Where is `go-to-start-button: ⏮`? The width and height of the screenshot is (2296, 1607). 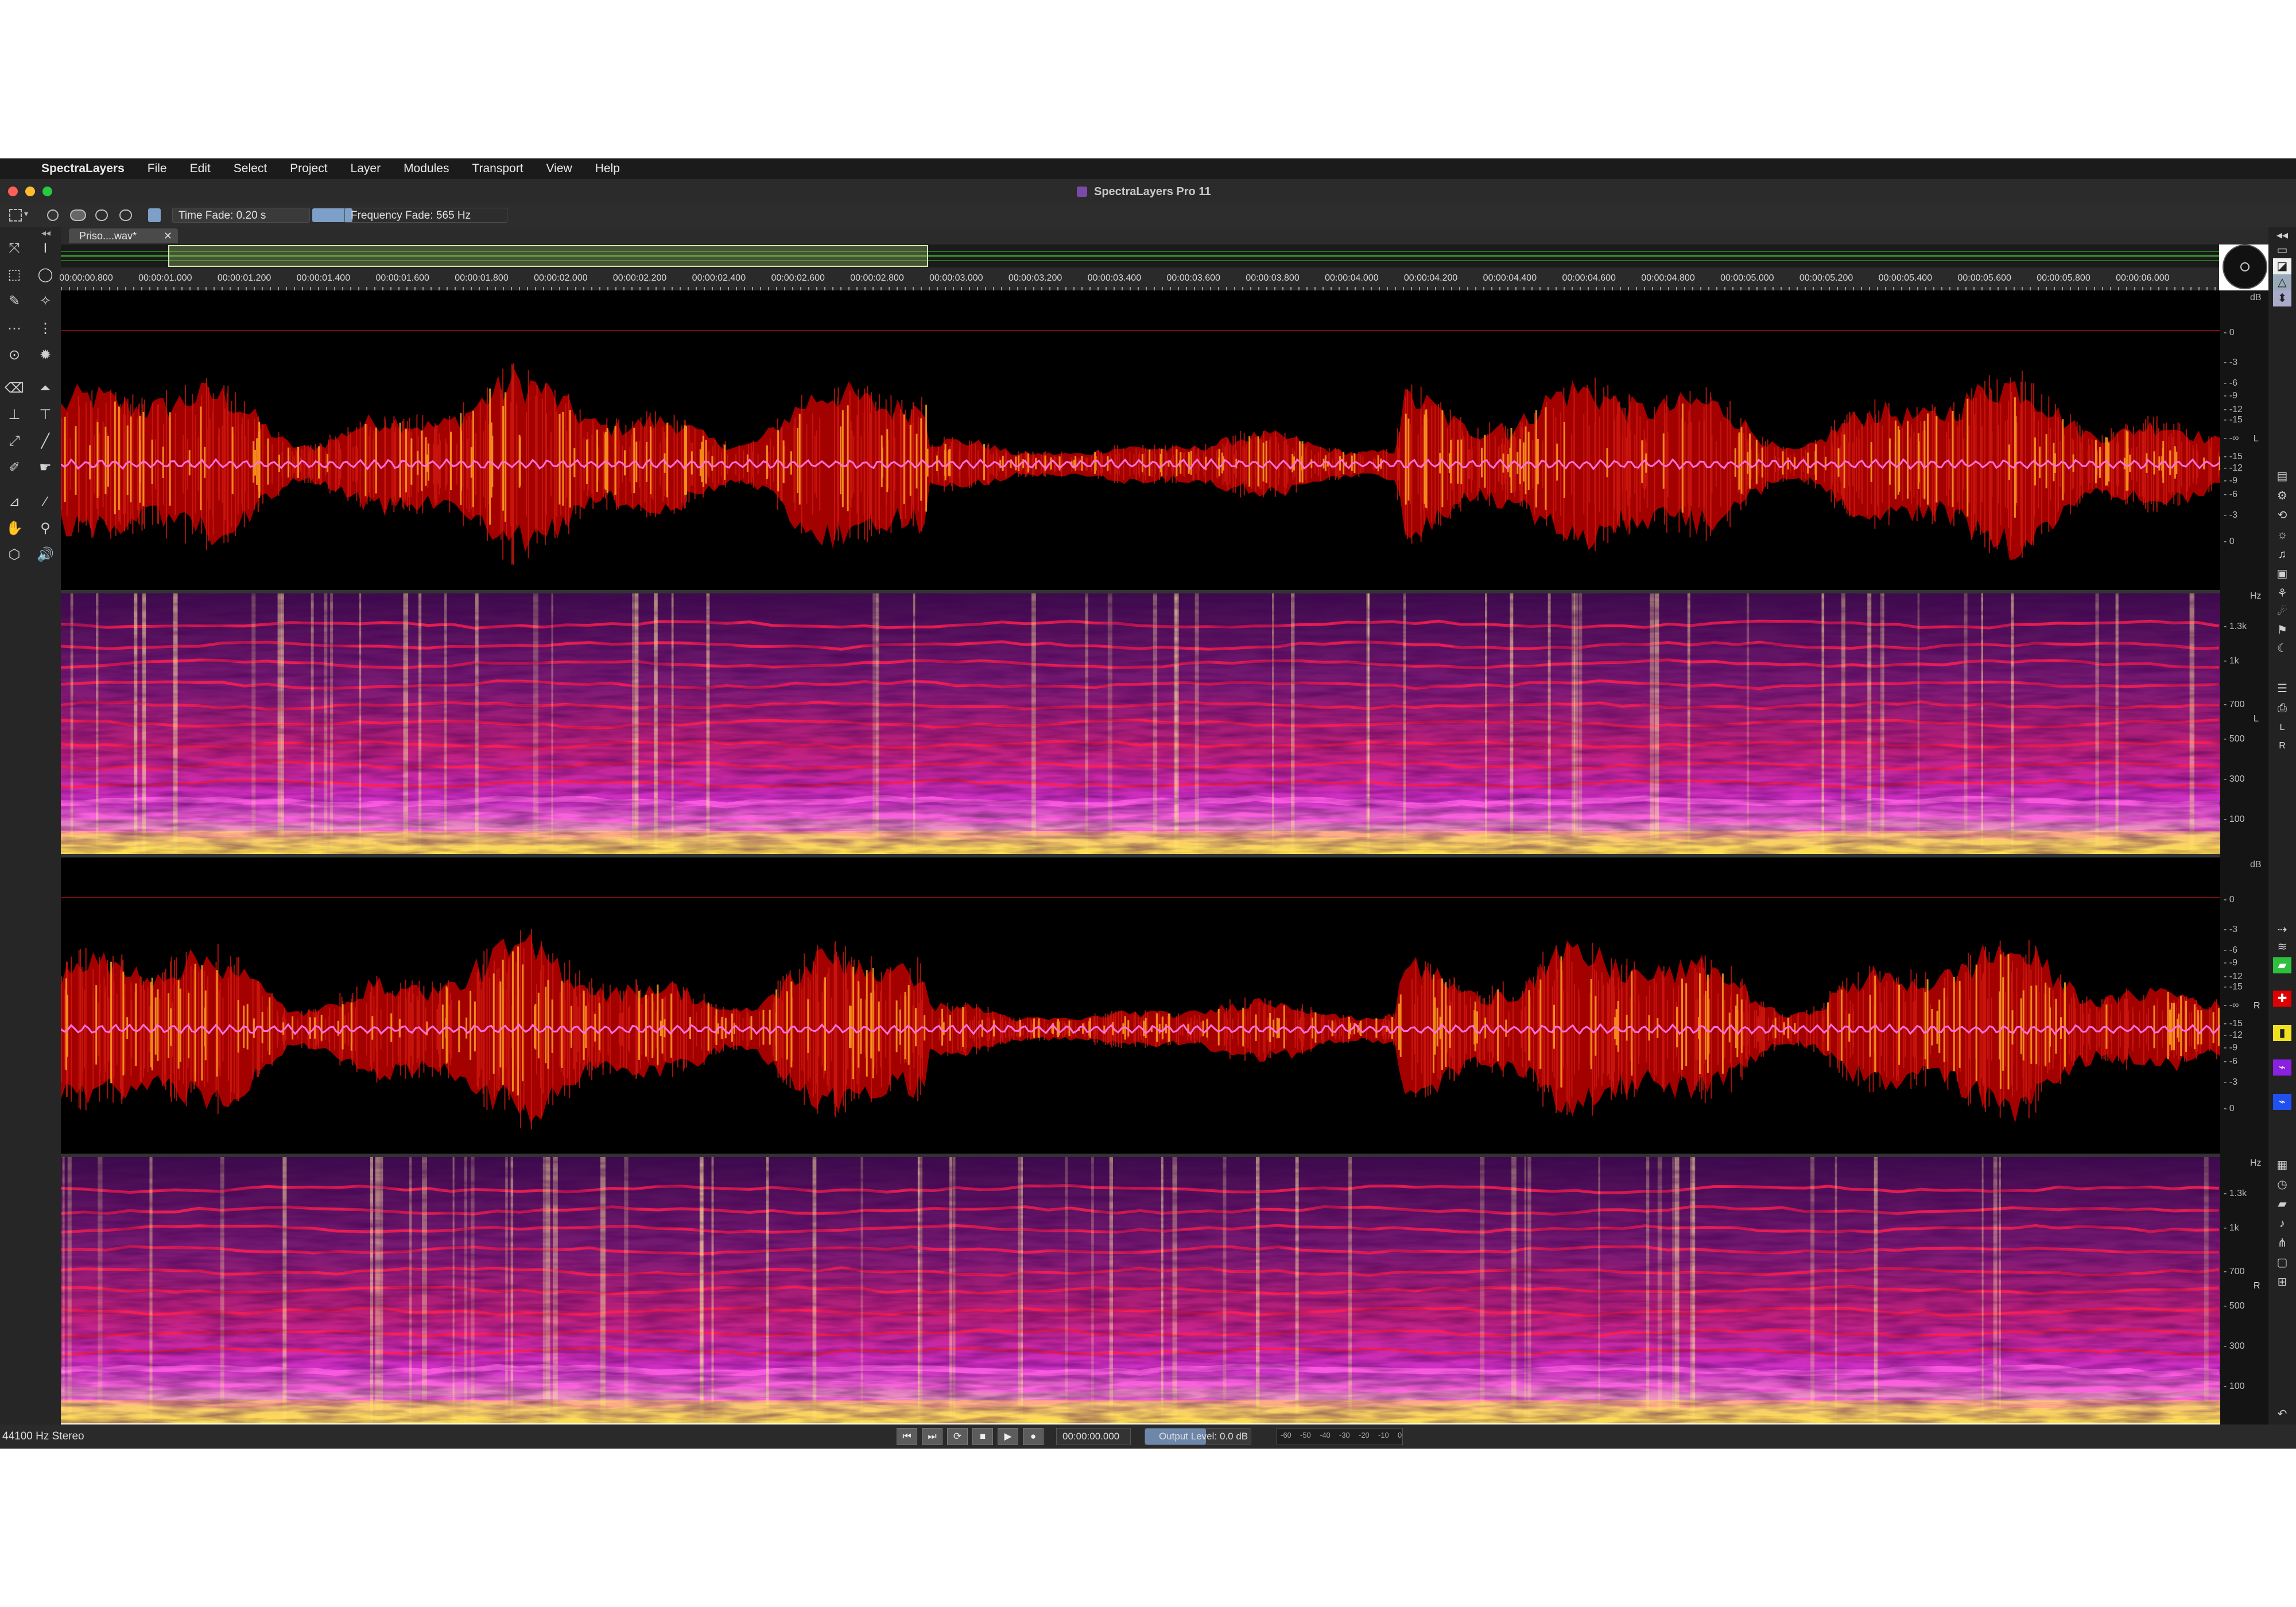 go-to-start-button: ⏮ is located at coordinates (907, 1437).